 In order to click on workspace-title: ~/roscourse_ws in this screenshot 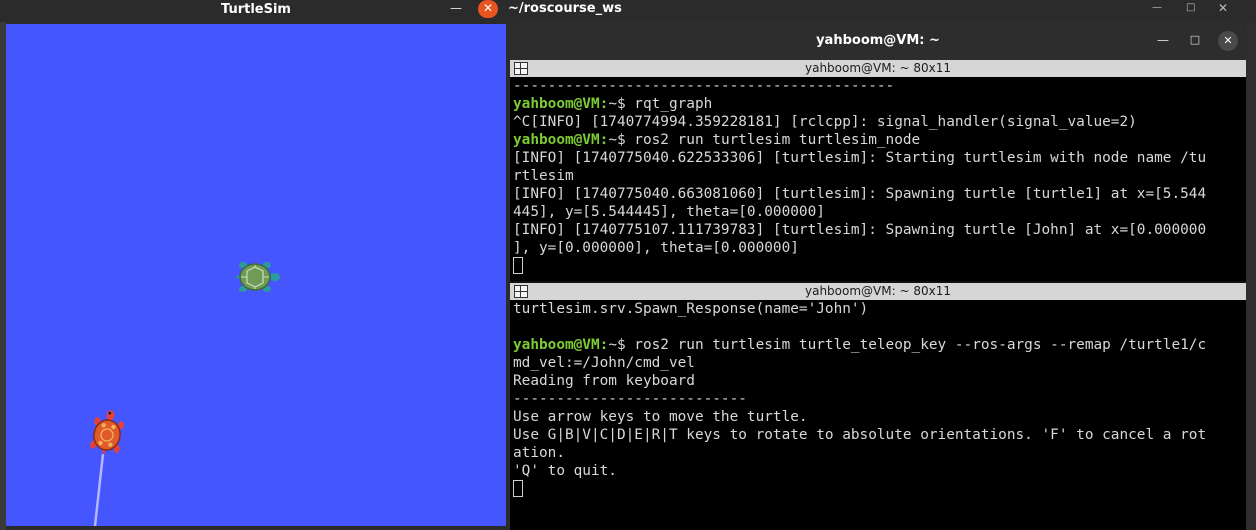, I will do `click(565, 8)`.